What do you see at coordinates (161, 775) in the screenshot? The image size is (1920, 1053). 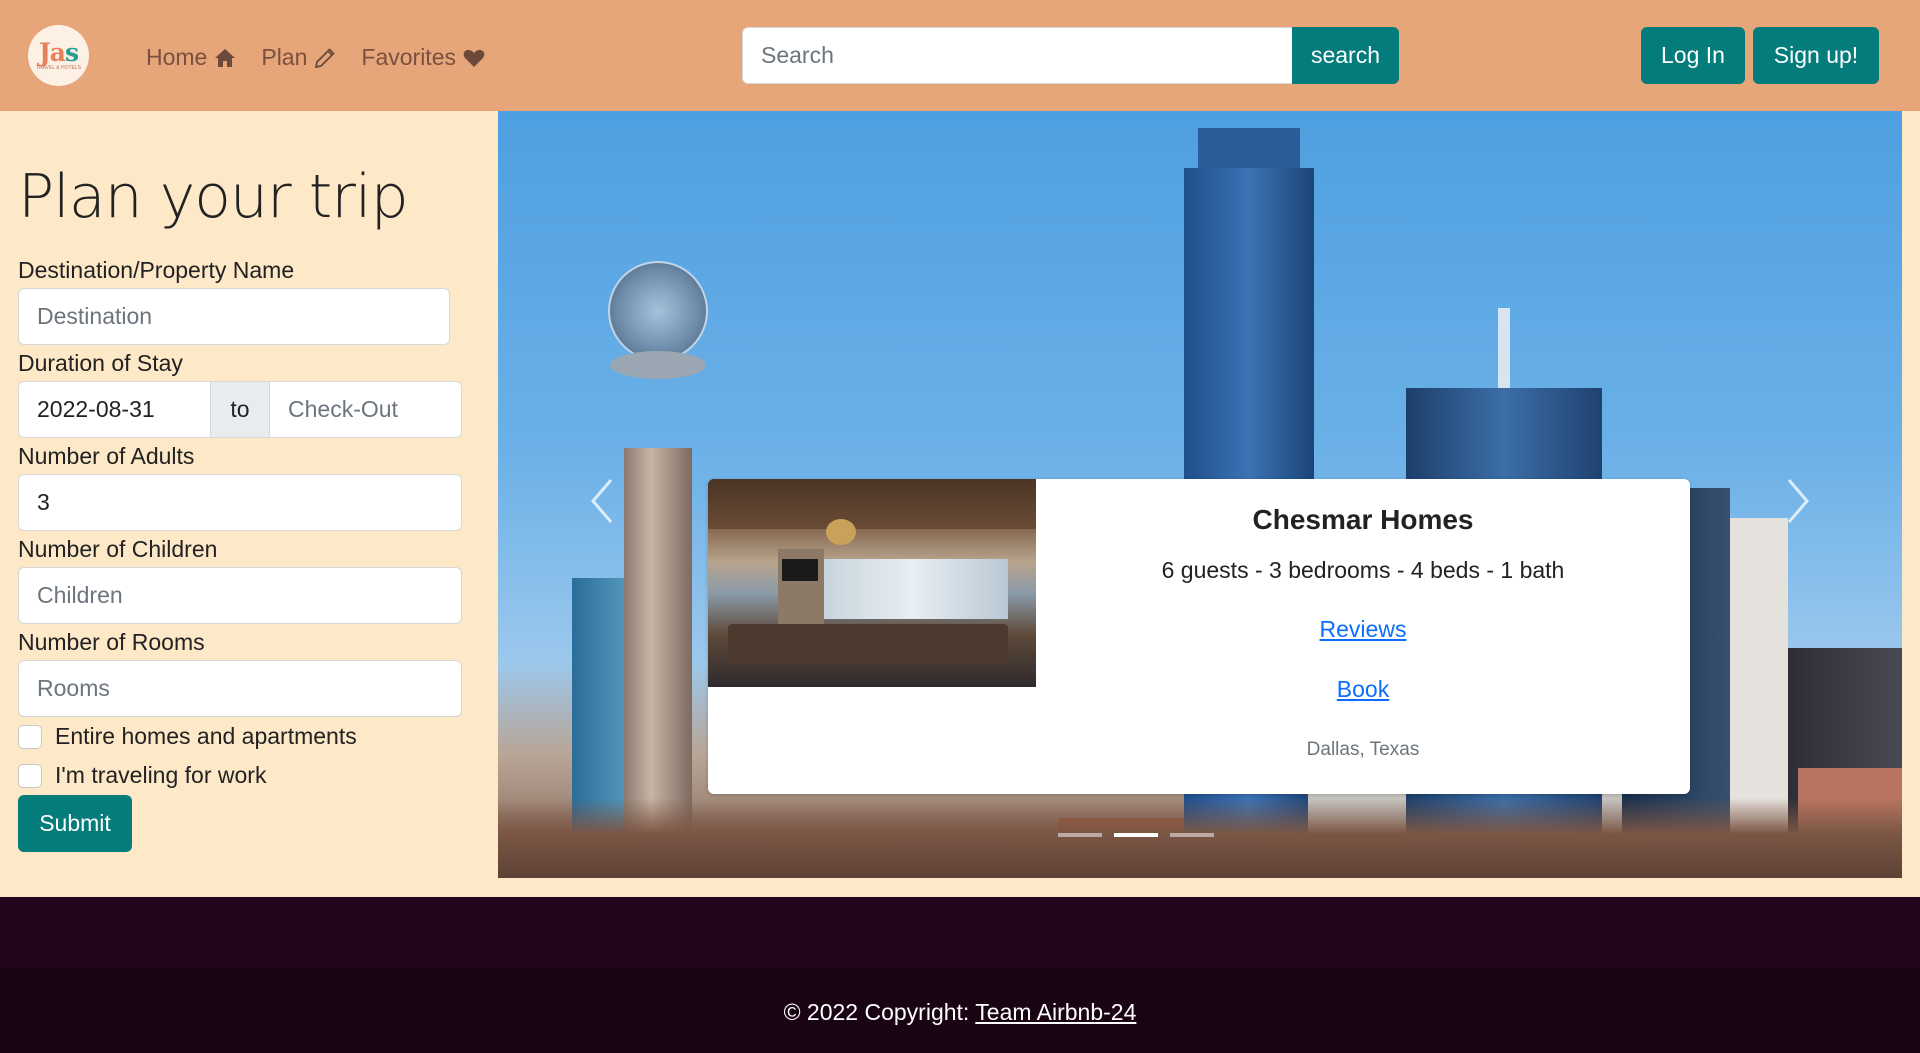 I see `work-travel-label: I'm traveling for work` at bounding box center [161, 775].